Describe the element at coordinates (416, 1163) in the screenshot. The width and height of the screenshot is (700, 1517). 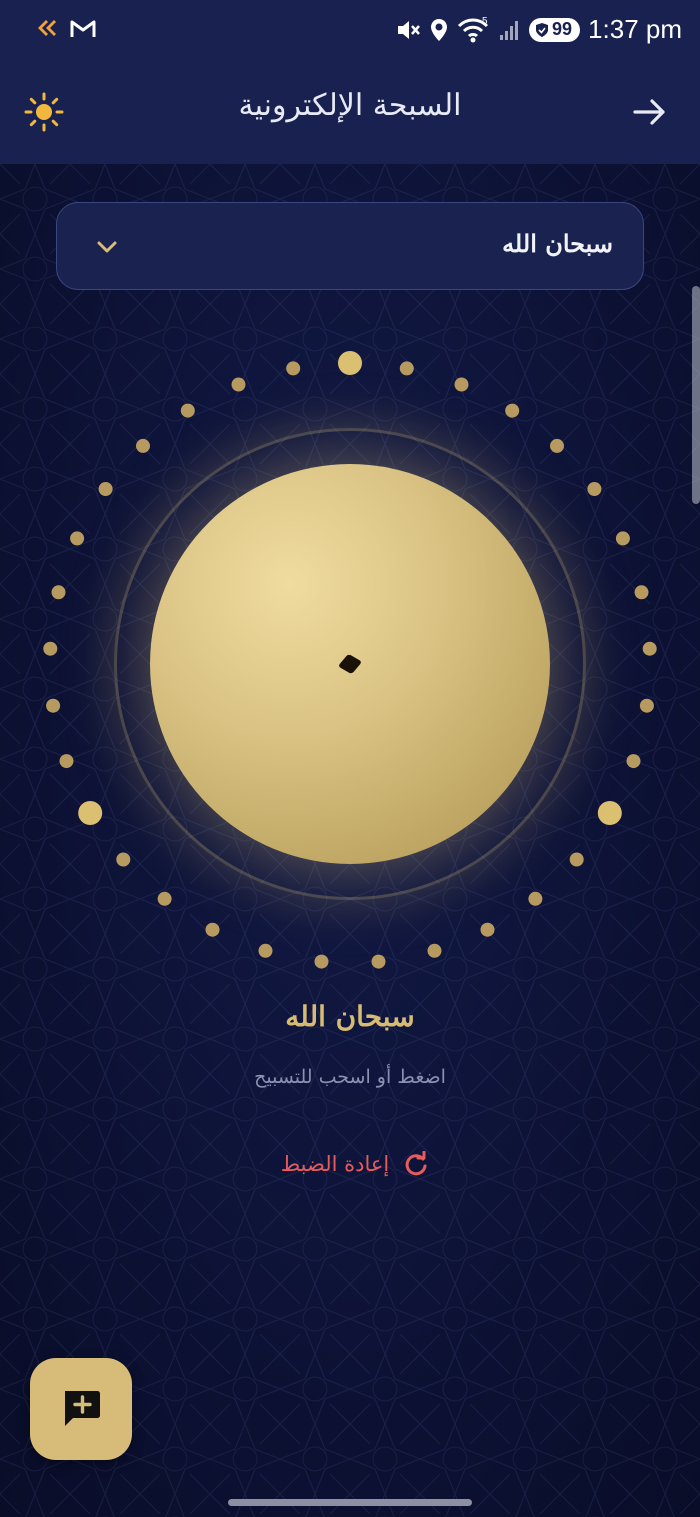
I see `refresh-icon` at that location.